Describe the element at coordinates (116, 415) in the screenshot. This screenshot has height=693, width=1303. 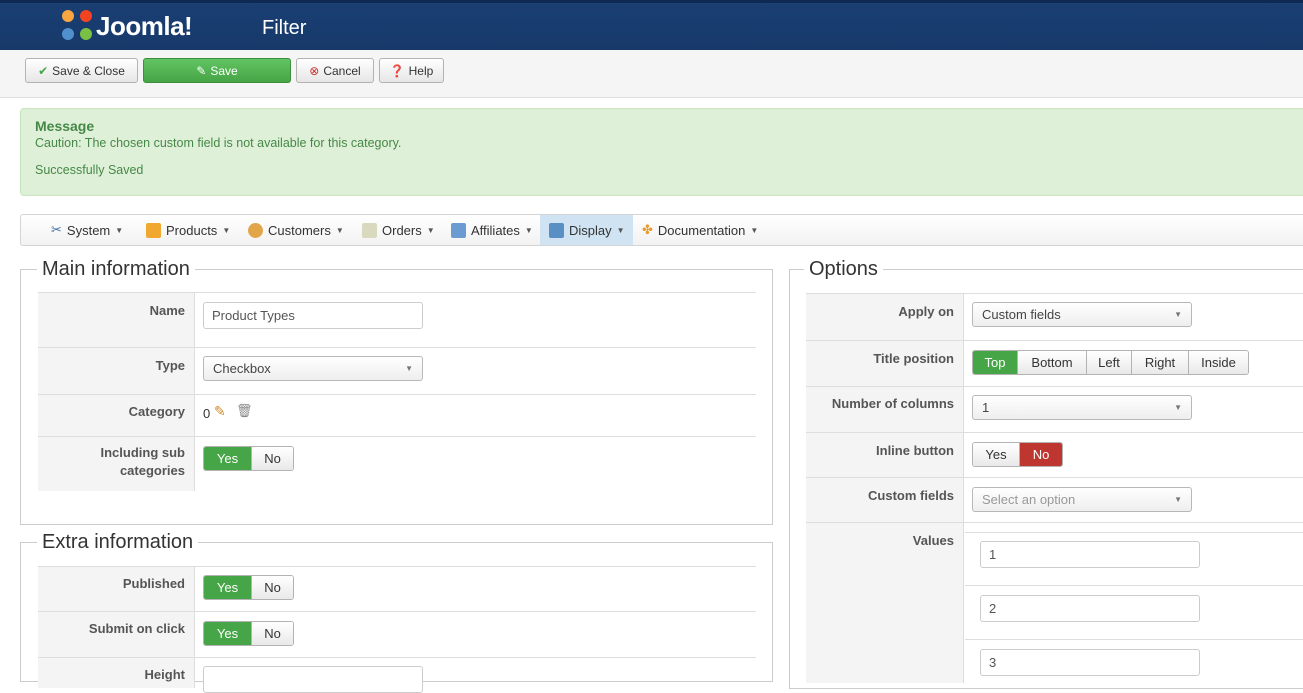
I see `category-label: Category` at that location.